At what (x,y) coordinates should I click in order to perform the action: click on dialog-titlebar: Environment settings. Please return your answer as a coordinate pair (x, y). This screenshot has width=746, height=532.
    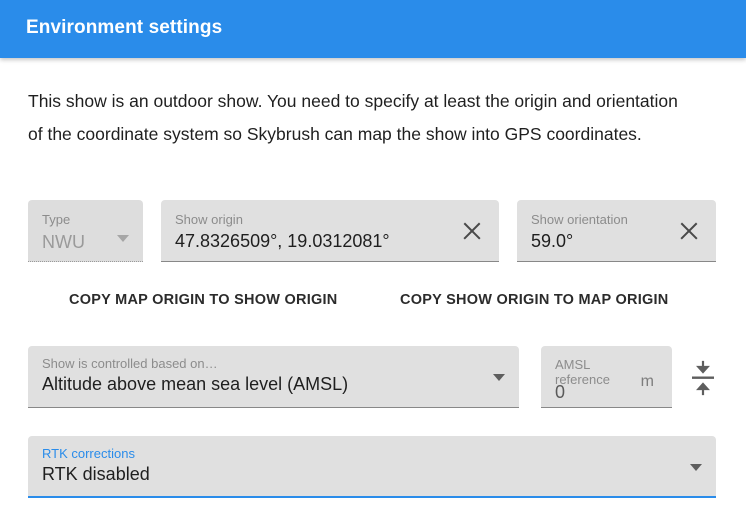
    Looking at the image, I should click on (373, 29).